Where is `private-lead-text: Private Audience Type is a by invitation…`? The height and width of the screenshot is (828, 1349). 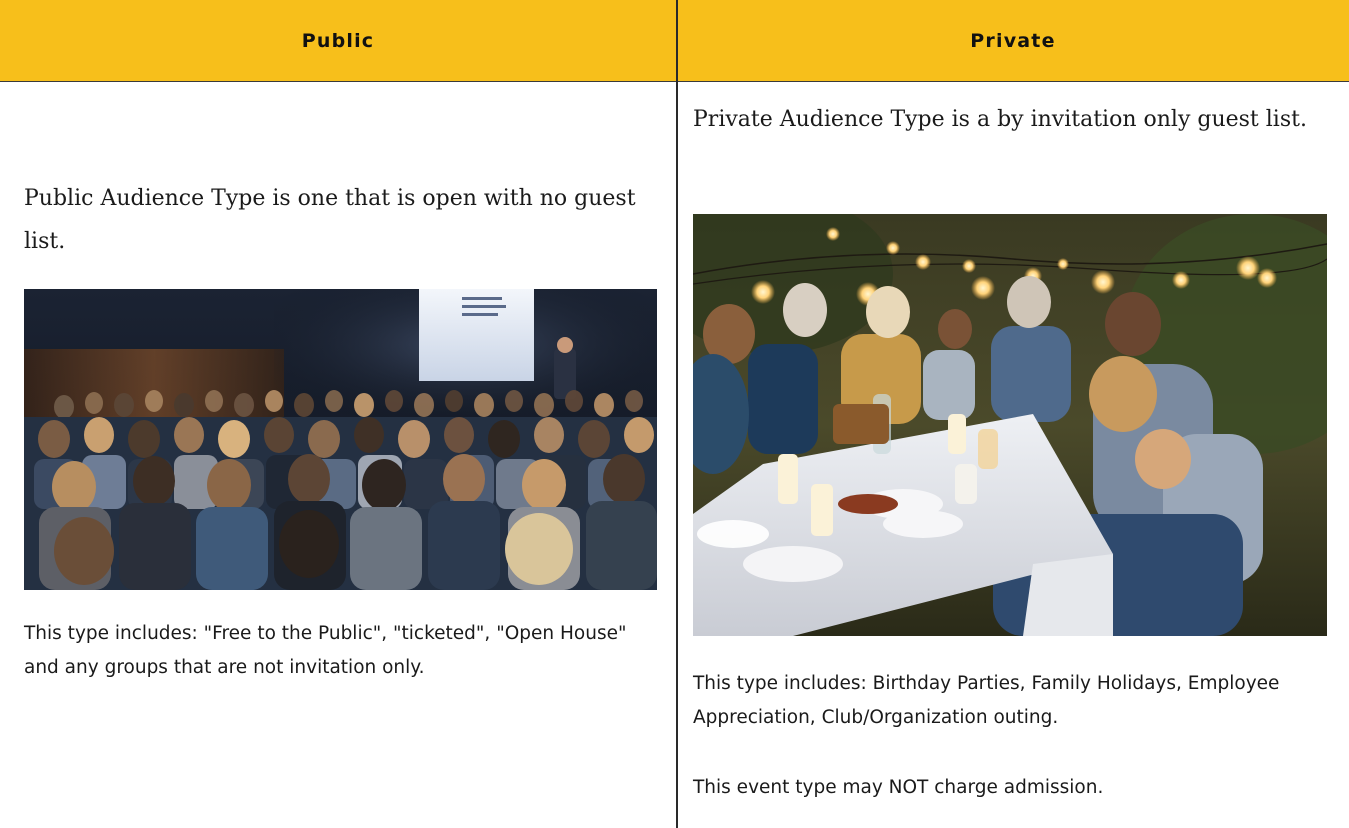
private-lead-text: Private Audience Type is a by invitation… is located at coordinates (1000, 119).